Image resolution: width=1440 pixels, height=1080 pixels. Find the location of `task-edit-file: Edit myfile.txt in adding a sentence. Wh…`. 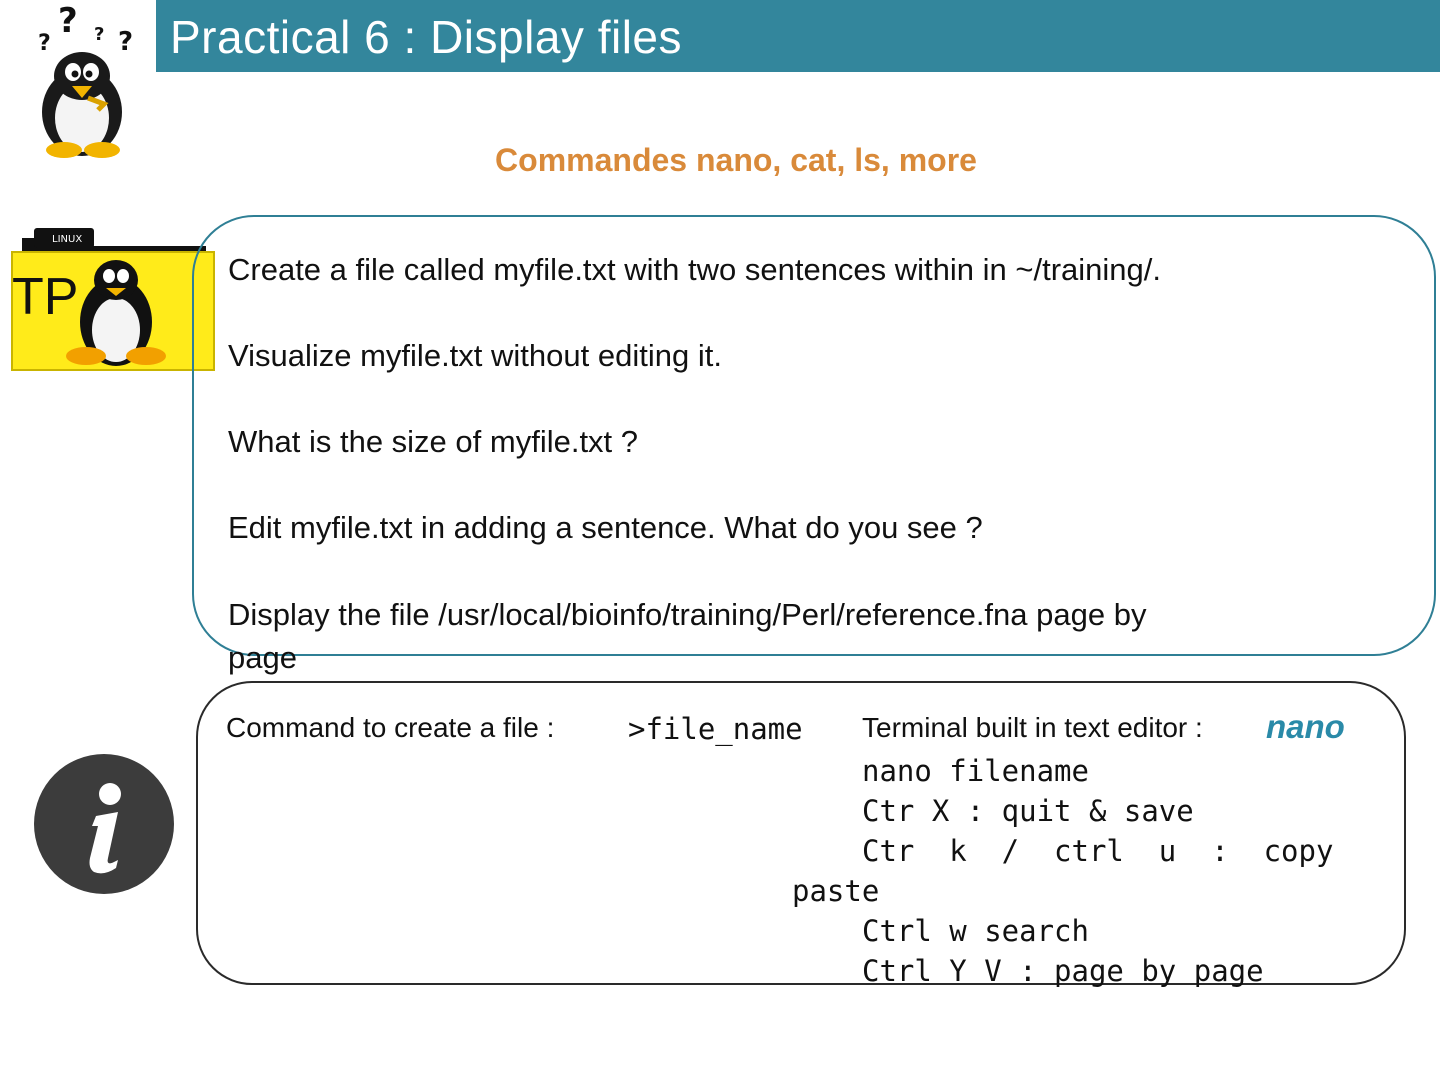

task-edit-file: Edit myfile.txt in adding a sentence. Wh… is located at coordinates (605, 527).